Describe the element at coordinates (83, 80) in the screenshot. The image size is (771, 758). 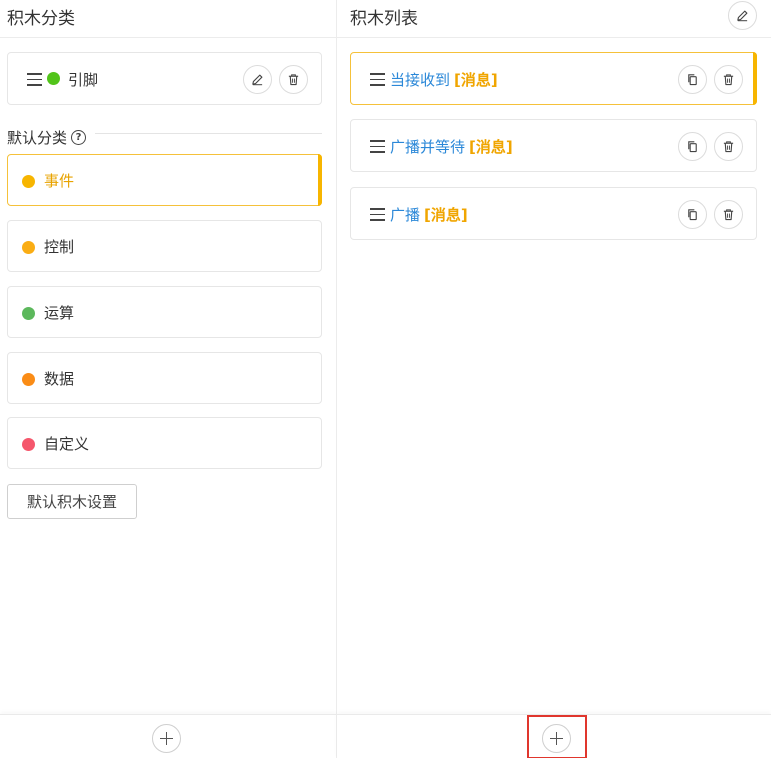
I see `script-label: 引脚` at that location.